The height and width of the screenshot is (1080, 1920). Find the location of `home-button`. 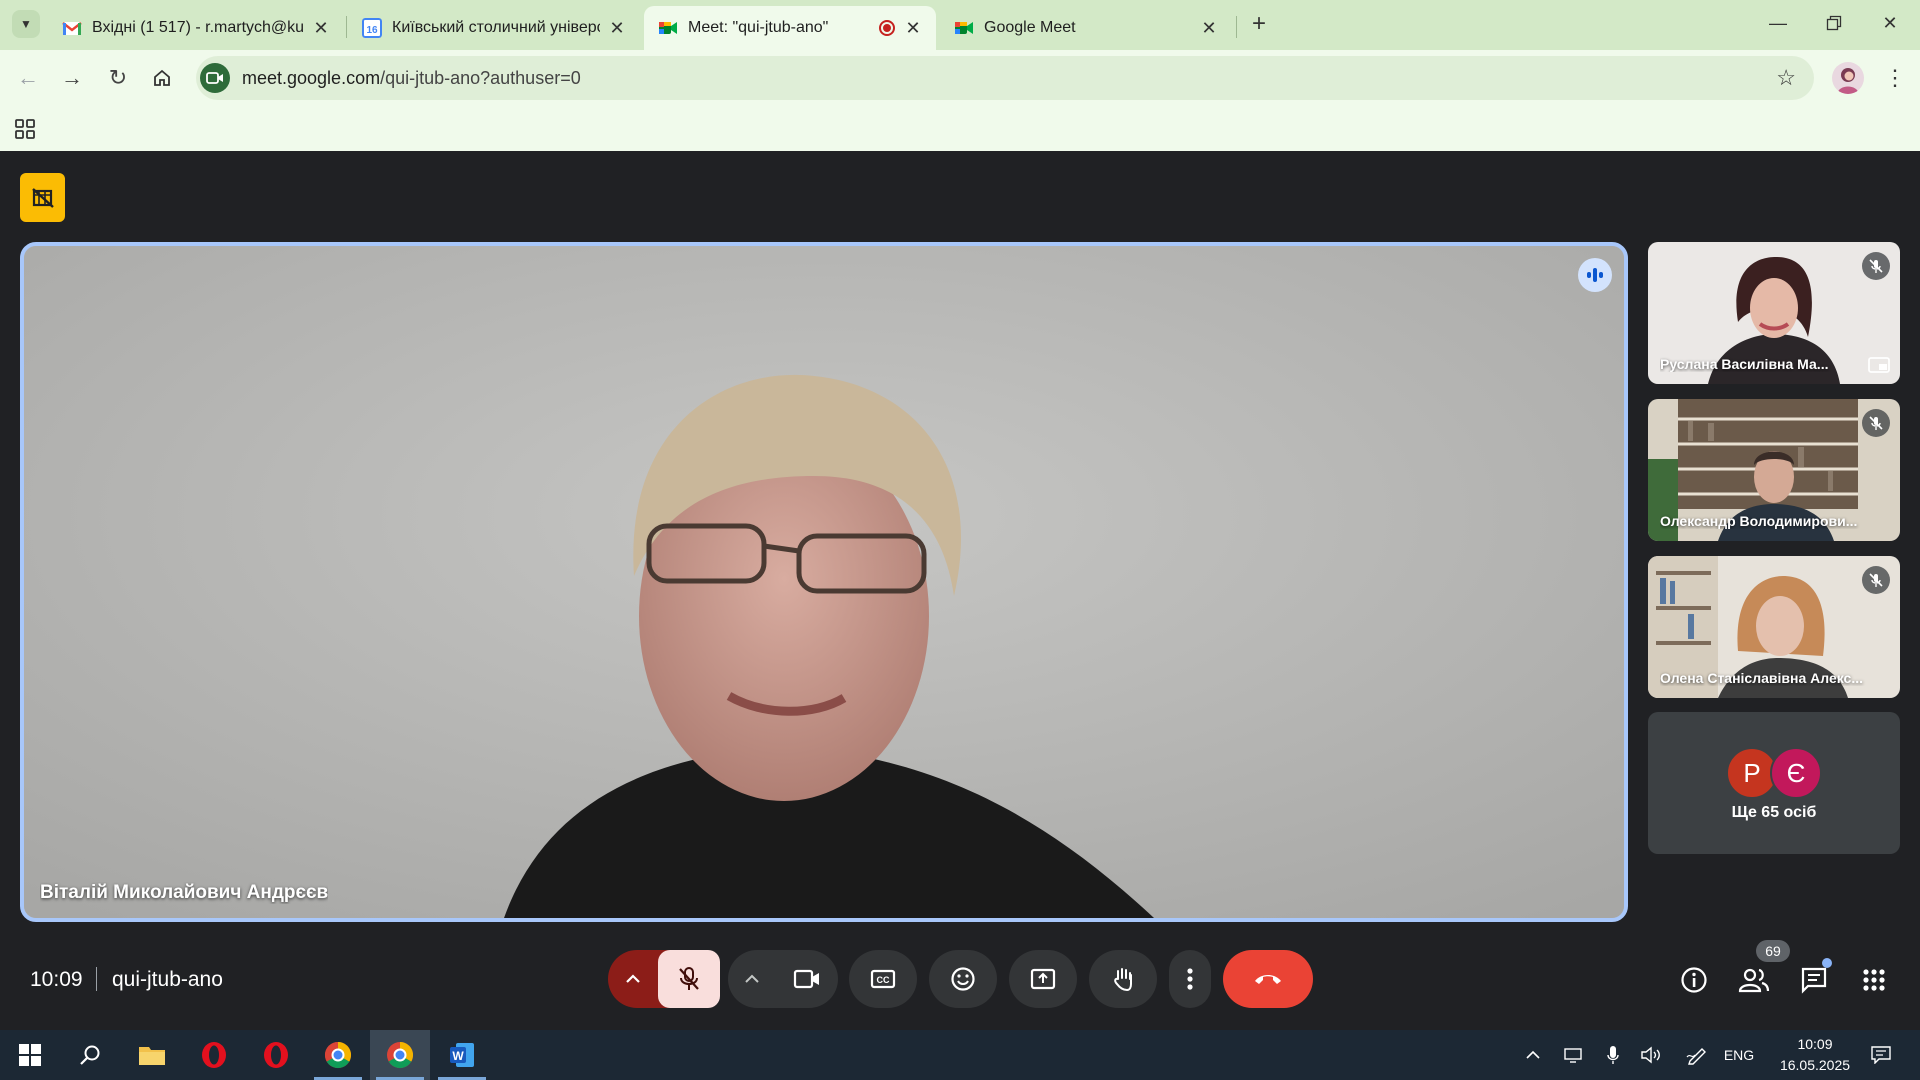

home-button is located at coordinates (162, 78).